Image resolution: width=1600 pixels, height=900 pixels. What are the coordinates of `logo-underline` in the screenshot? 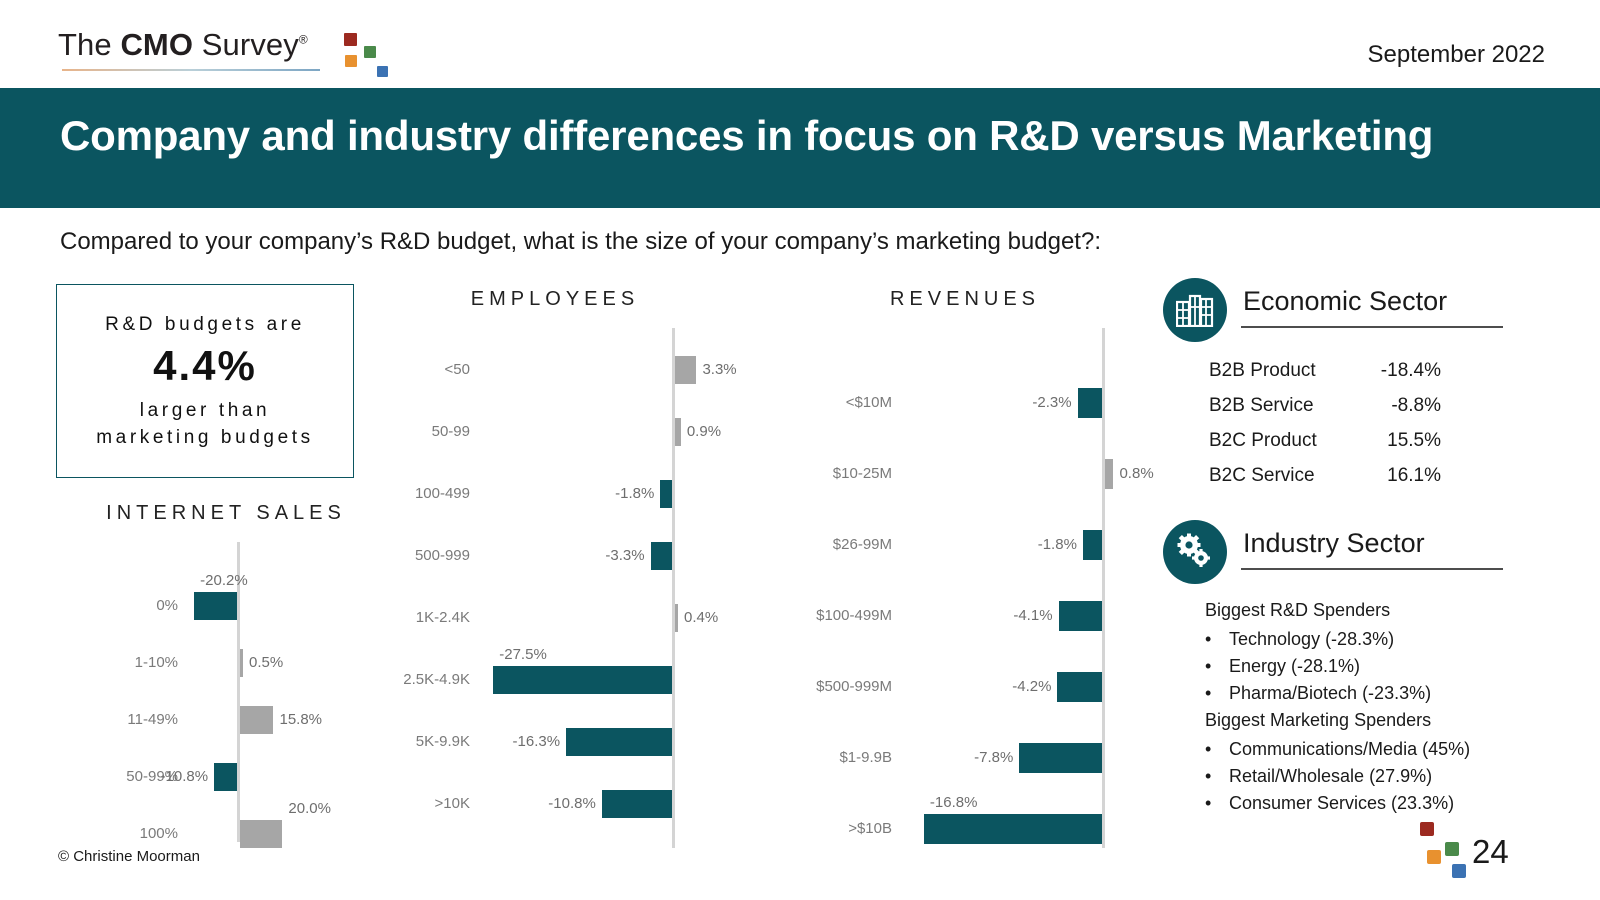 It's located at (191, 70).